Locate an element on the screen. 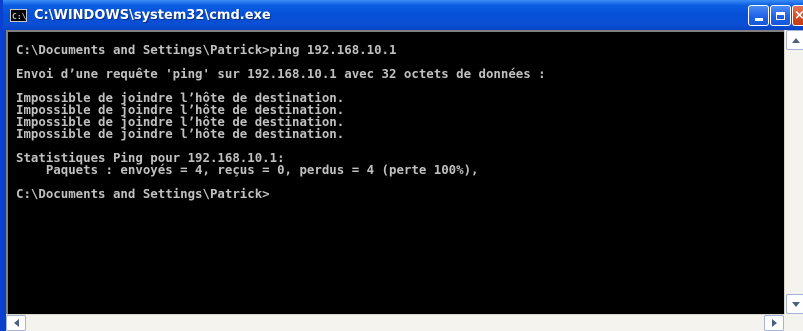 This screenshot has width=803, height=331. maximize-icon is located at coordinates (780, 15).